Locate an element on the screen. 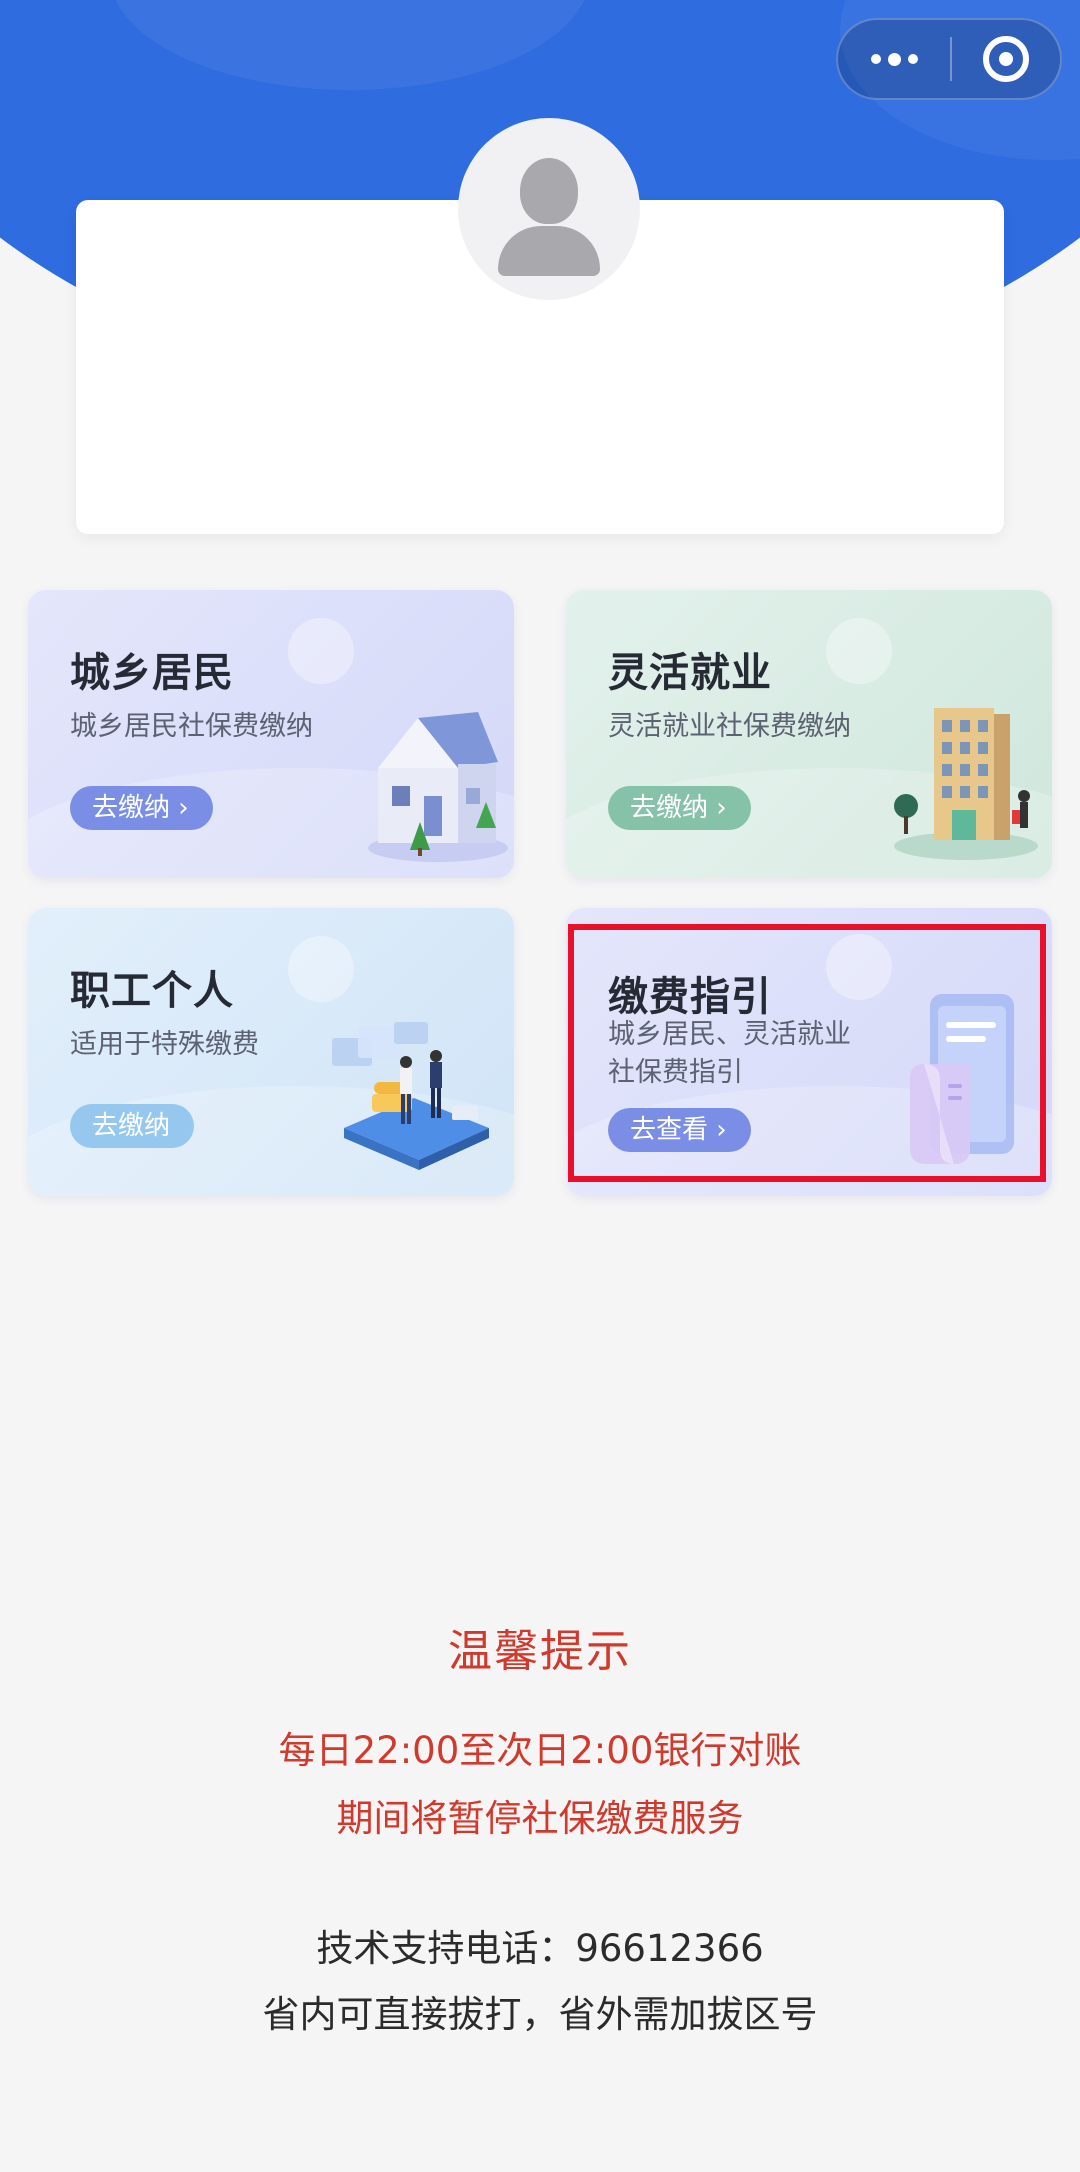 Image resolution: width=1080 pixels, height=2172 pixels. service-card-flexible-employment: 灵活就业 灵活就业社保费缴纳 去缴纳 › is located at coordinates (809, 734).